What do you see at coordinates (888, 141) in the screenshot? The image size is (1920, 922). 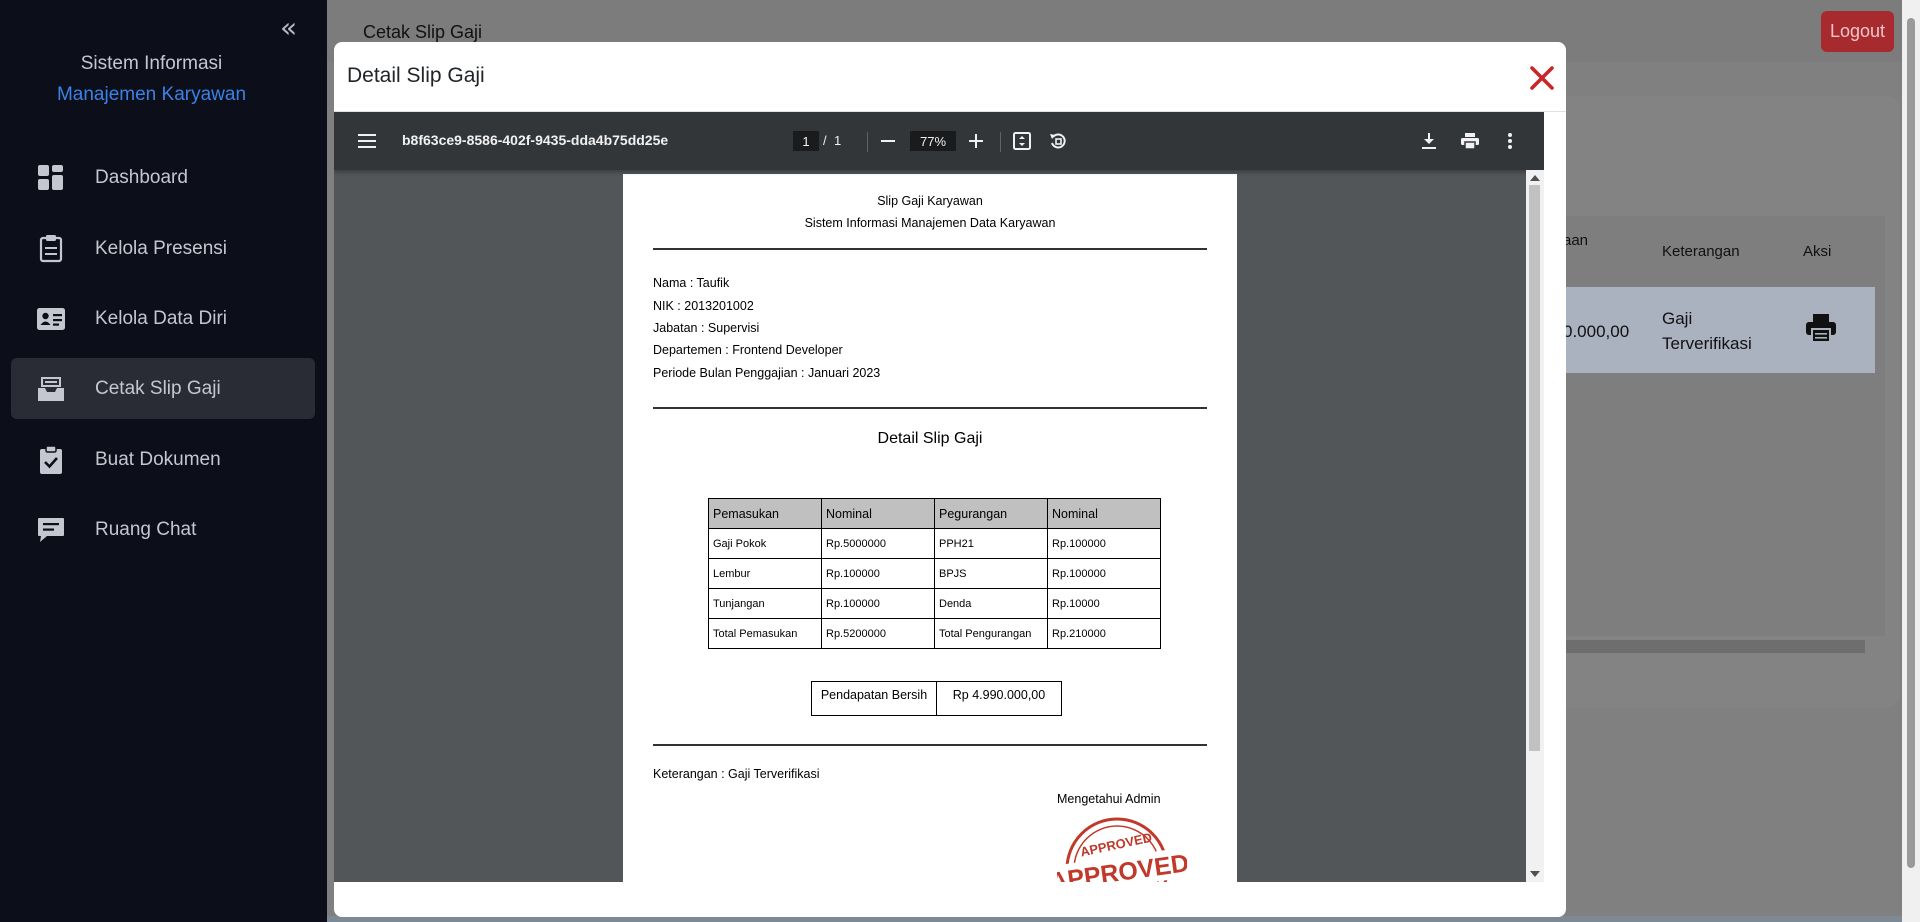 I see `zoom-out-icon` at bounding box center [888, 141].